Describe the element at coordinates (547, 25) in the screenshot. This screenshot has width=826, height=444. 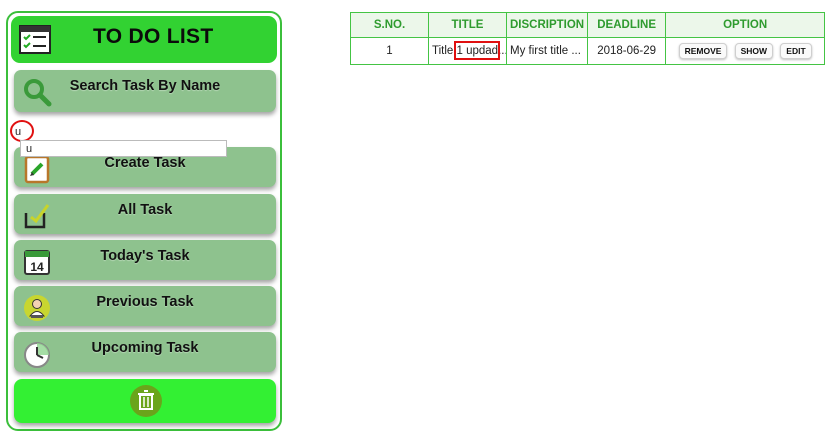
I see `header-description: DISCRIPTION` at that location.